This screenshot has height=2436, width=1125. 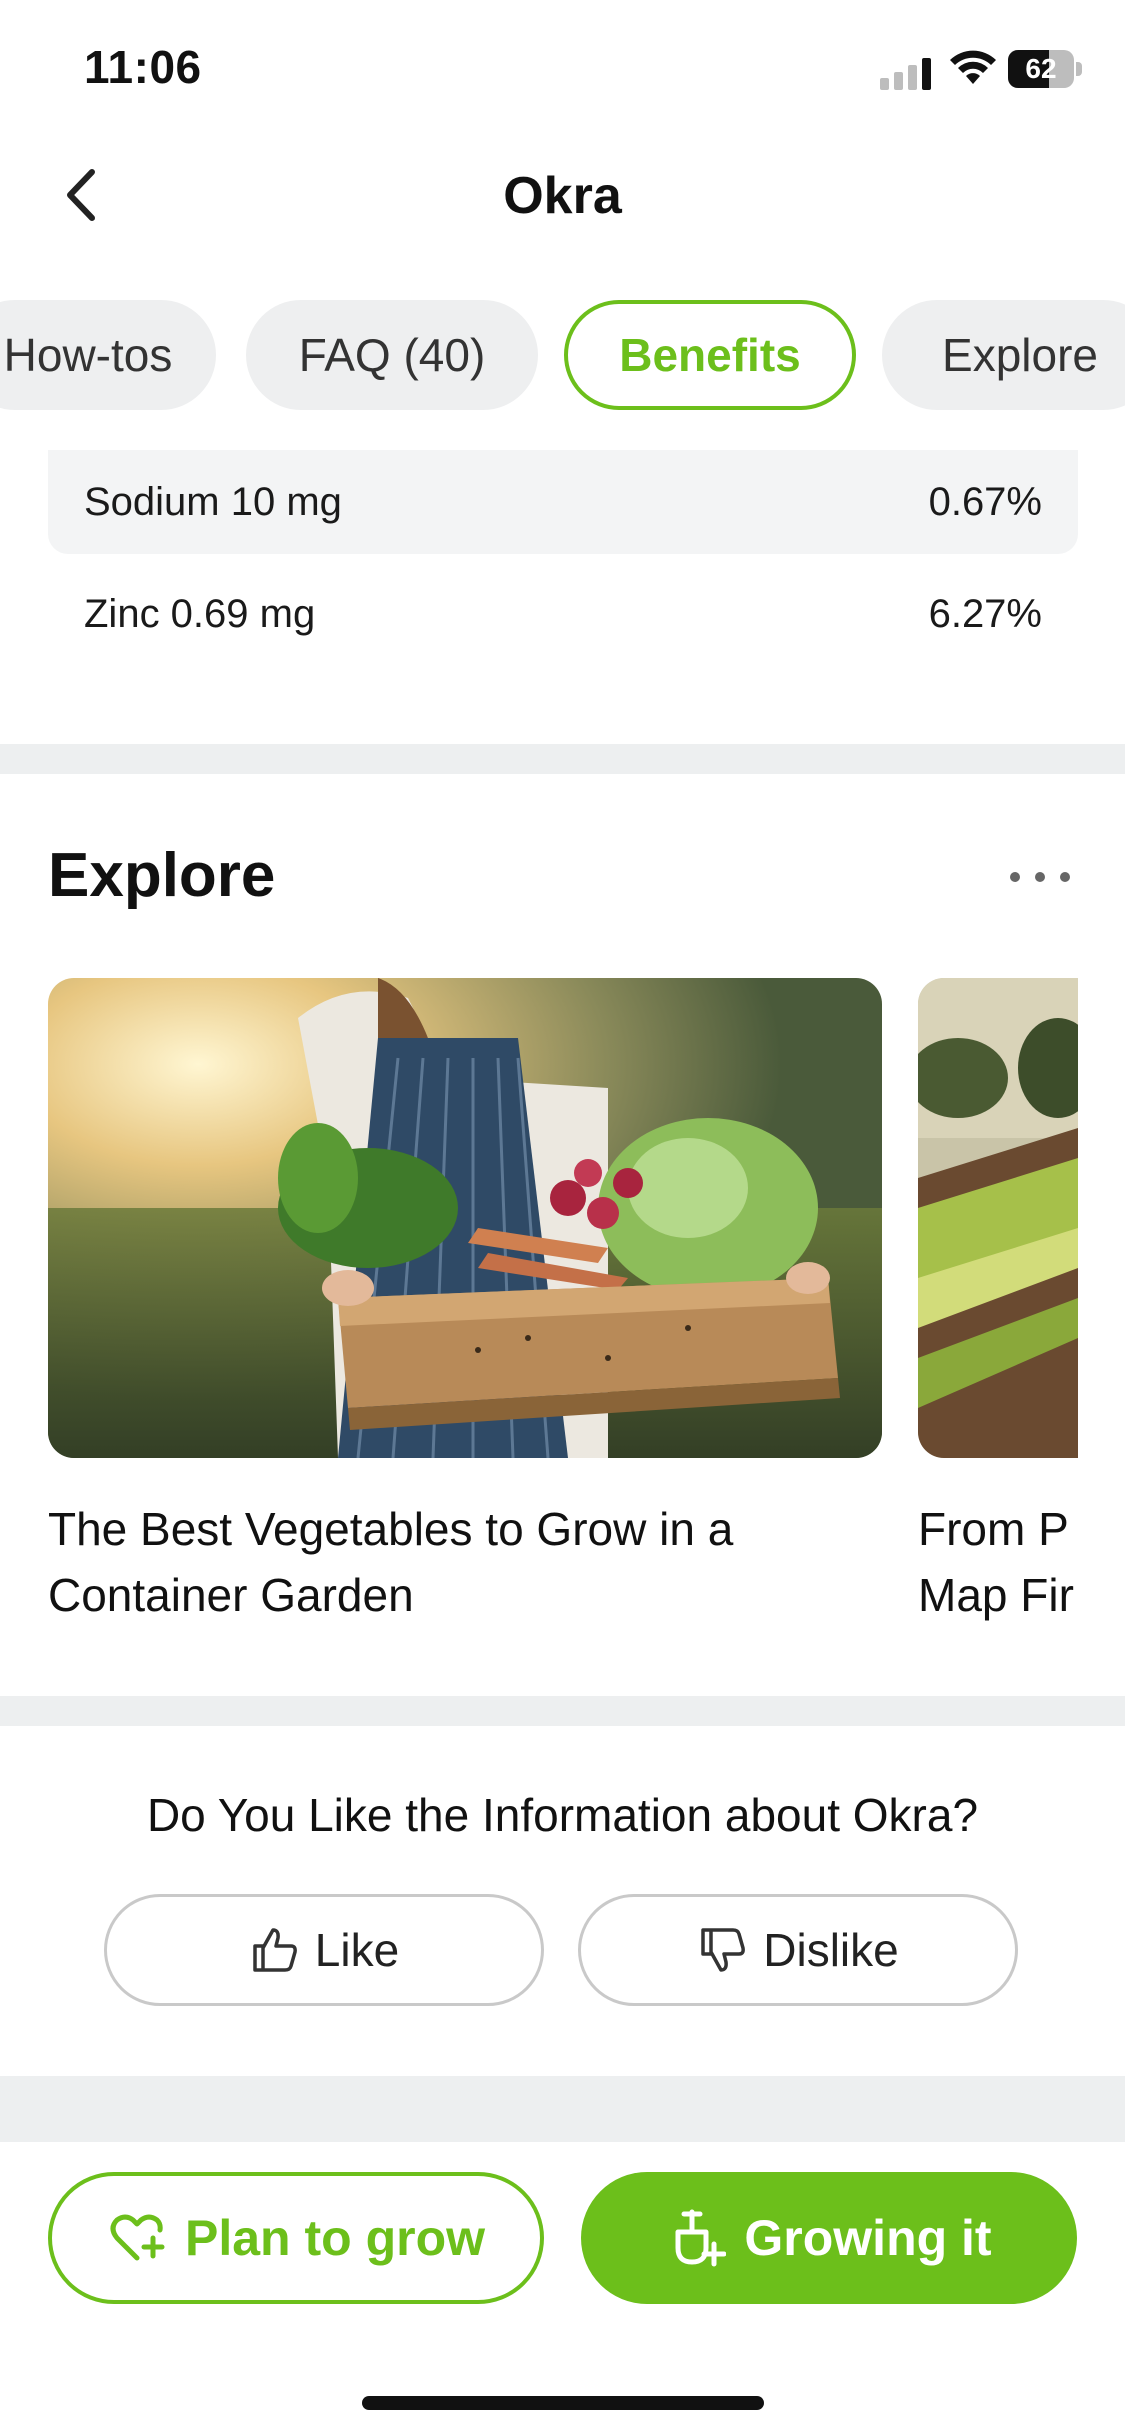 I want to click on growing-it-button: Growing it, so click(x=829, y=2238).